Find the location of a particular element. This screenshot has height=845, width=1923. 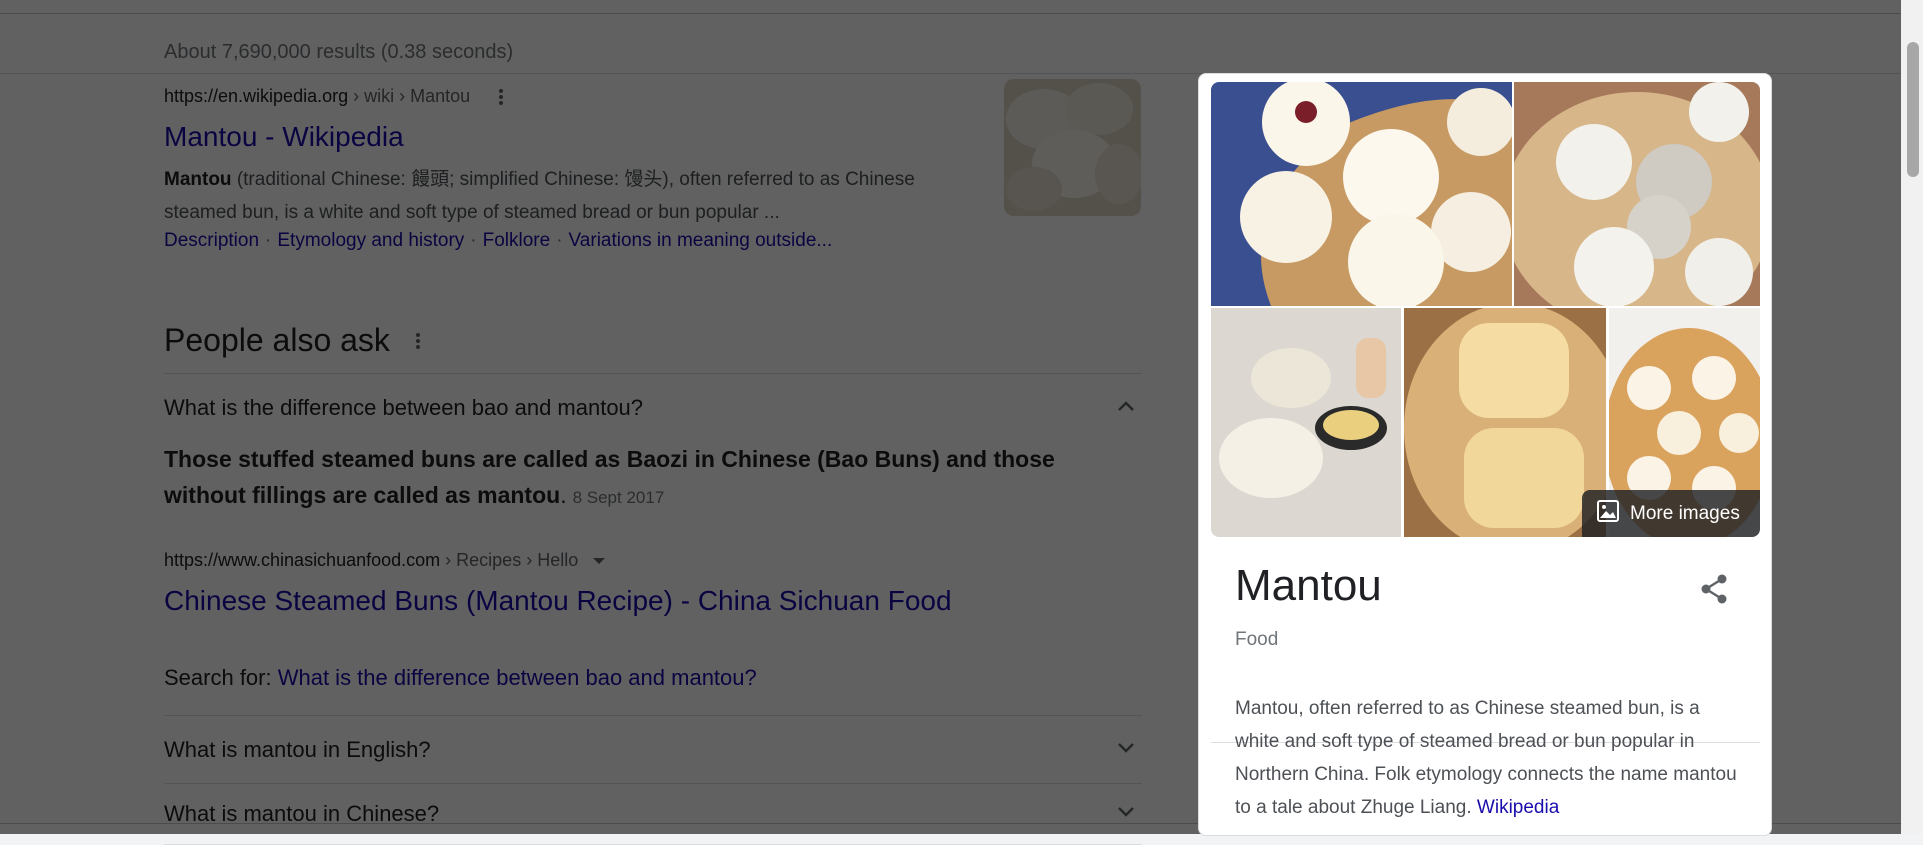

sitelink-description: Description is located at coordinates (211, 240).